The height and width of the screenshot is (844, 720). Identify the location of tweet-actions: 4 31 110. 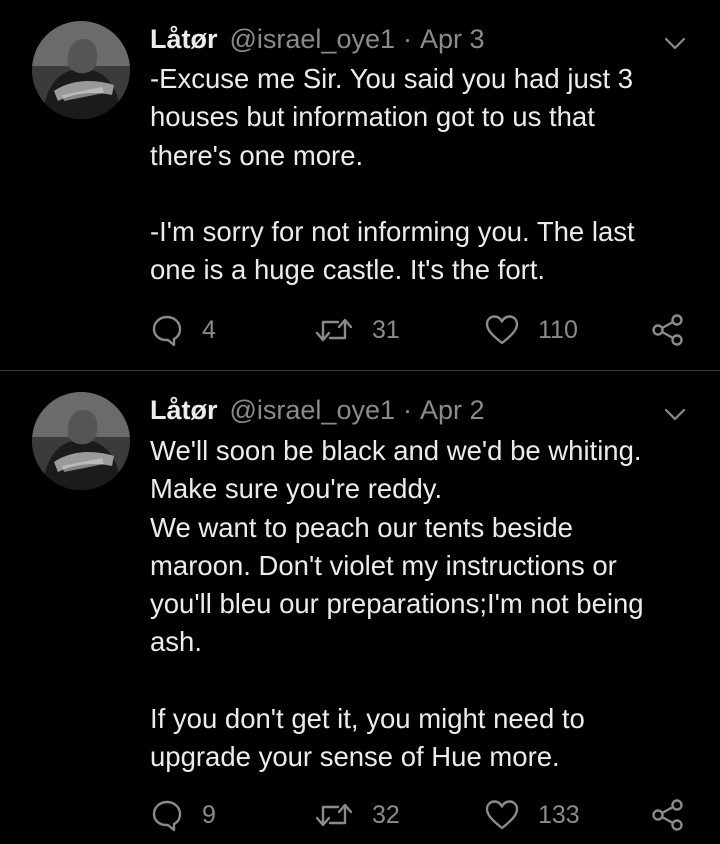
(430, 330).